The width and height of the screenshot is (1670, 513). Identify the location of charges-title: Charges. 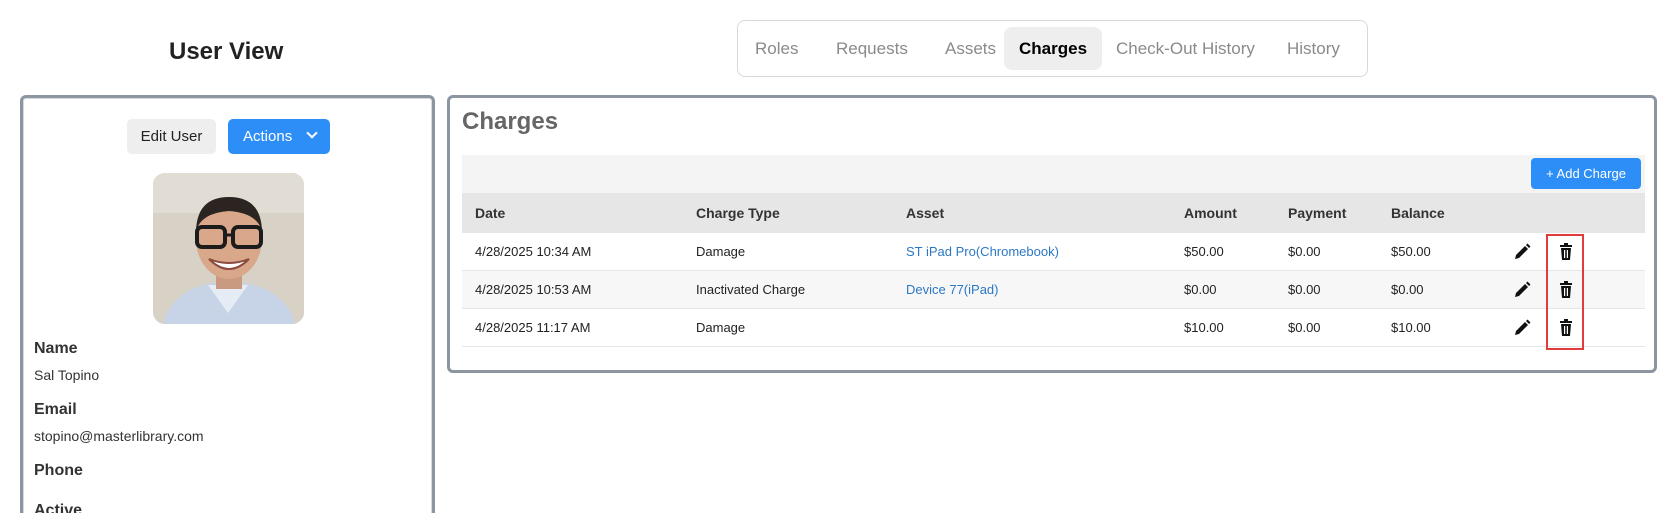
(510, 121).